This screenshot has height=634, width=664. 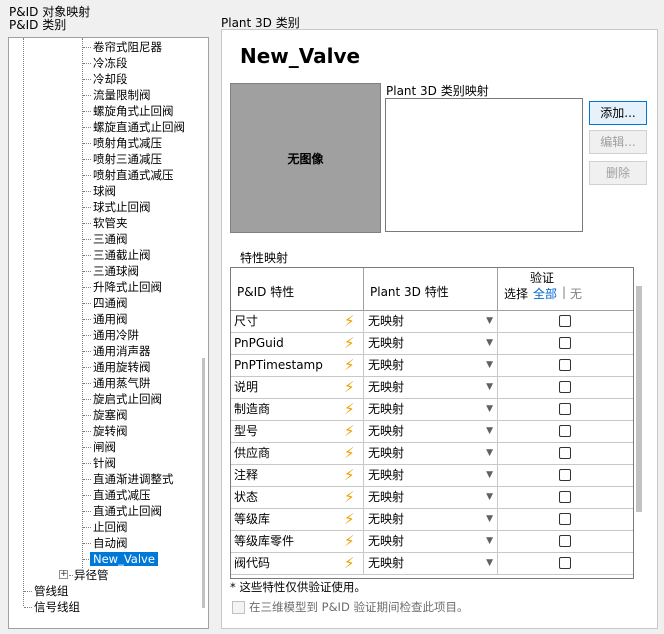 I want to click on tree-item-signal-line: 信号线组, so click(x=57, y=607).